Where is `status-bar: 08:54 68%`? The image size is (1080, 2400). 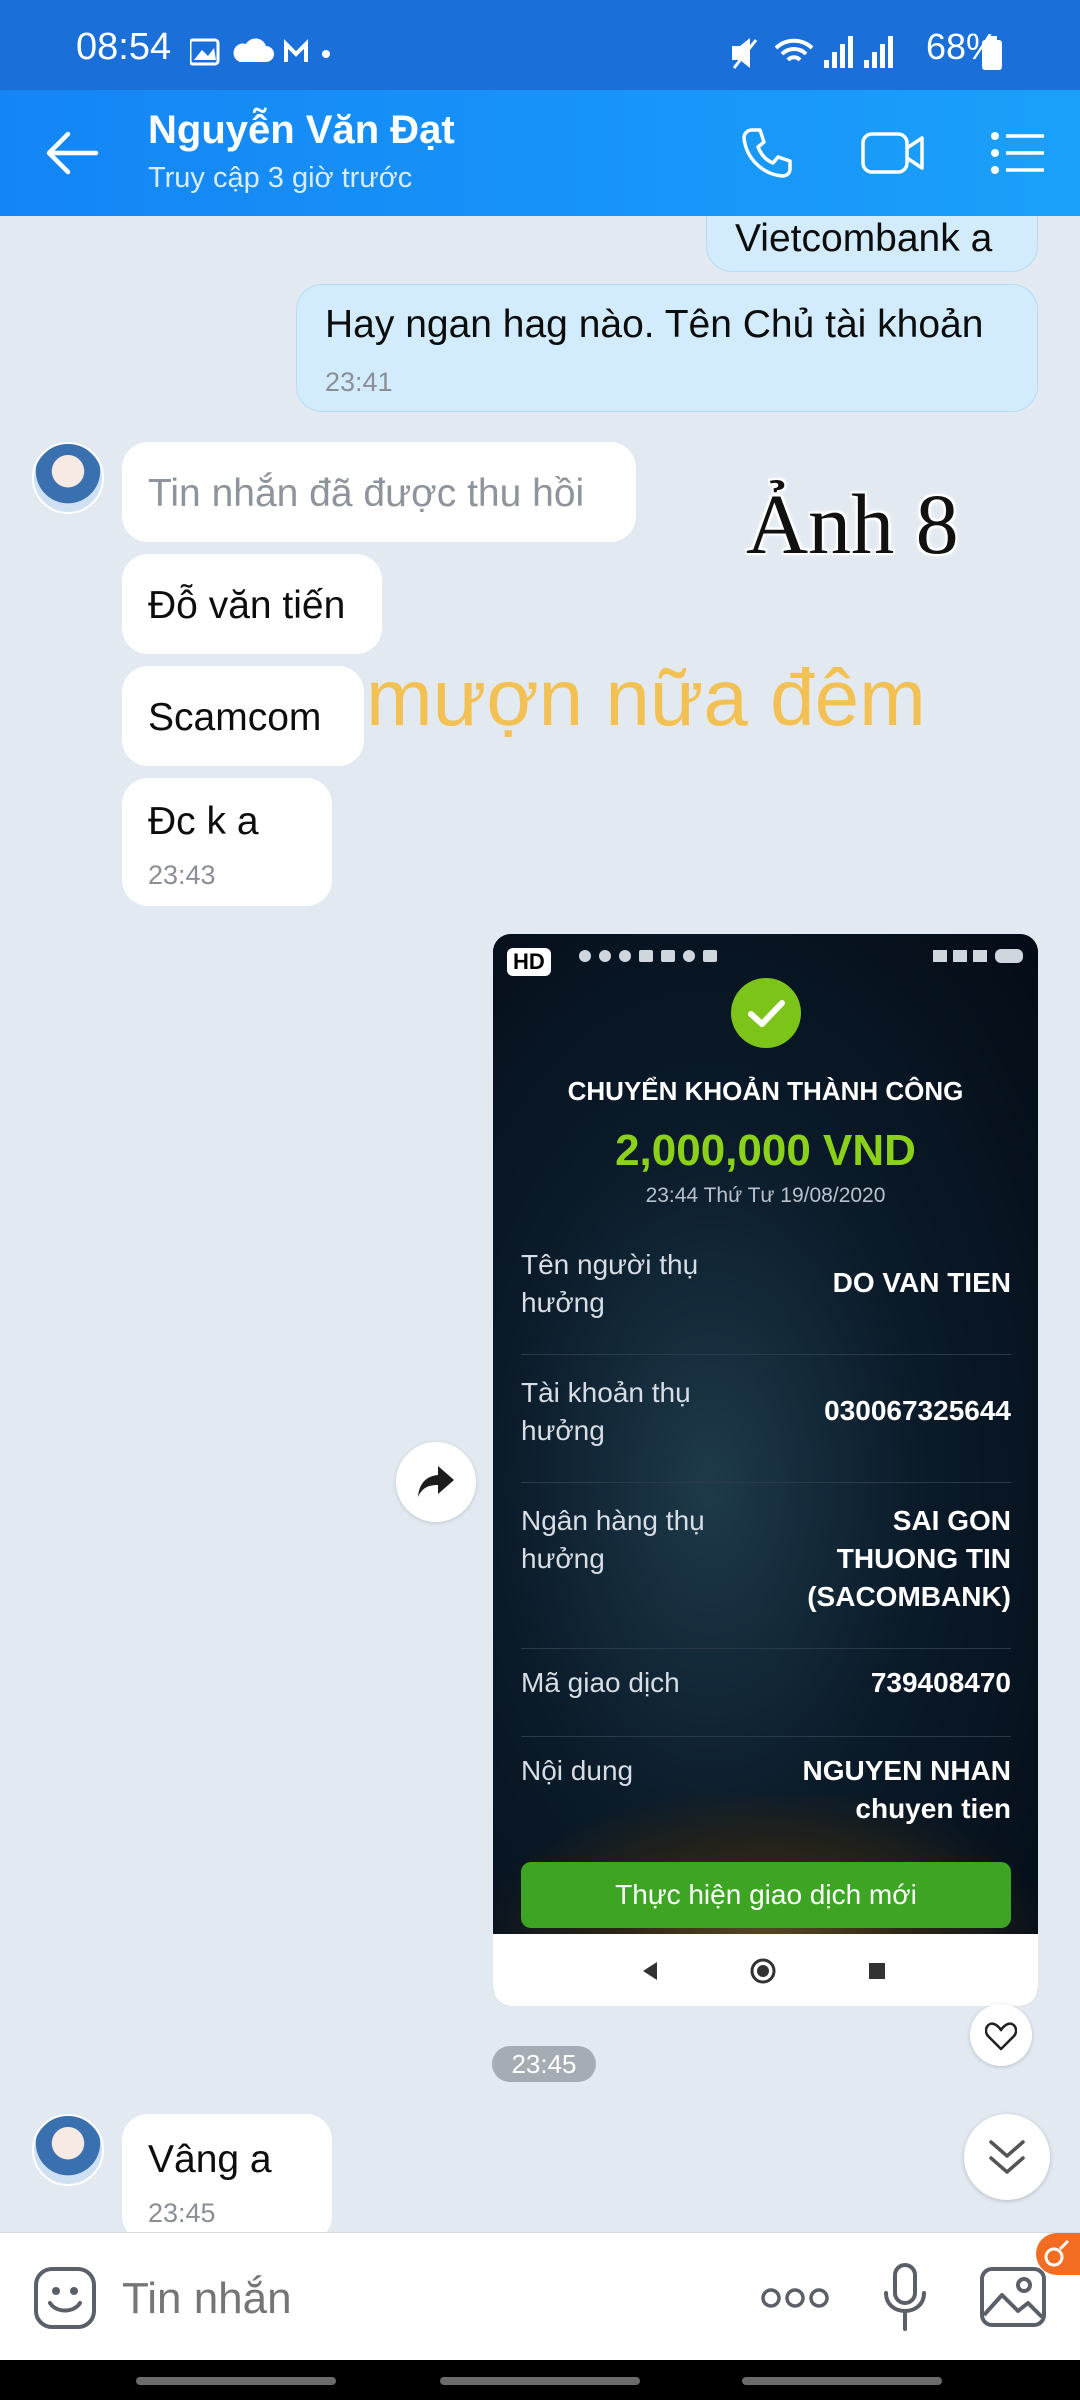
status-bar: 08:54 68% is located at coordinates (540, 45).